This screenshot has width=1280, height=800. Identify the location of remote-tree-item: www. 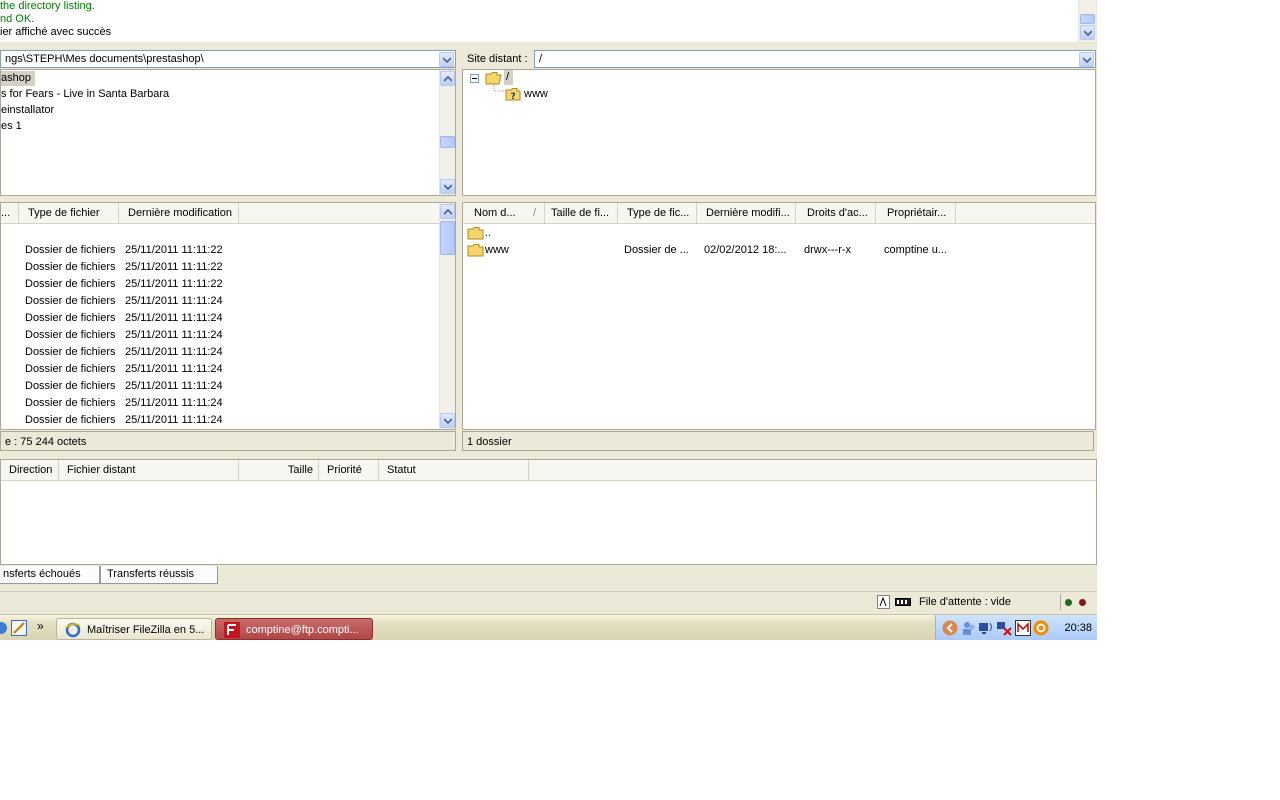
(536, 94).